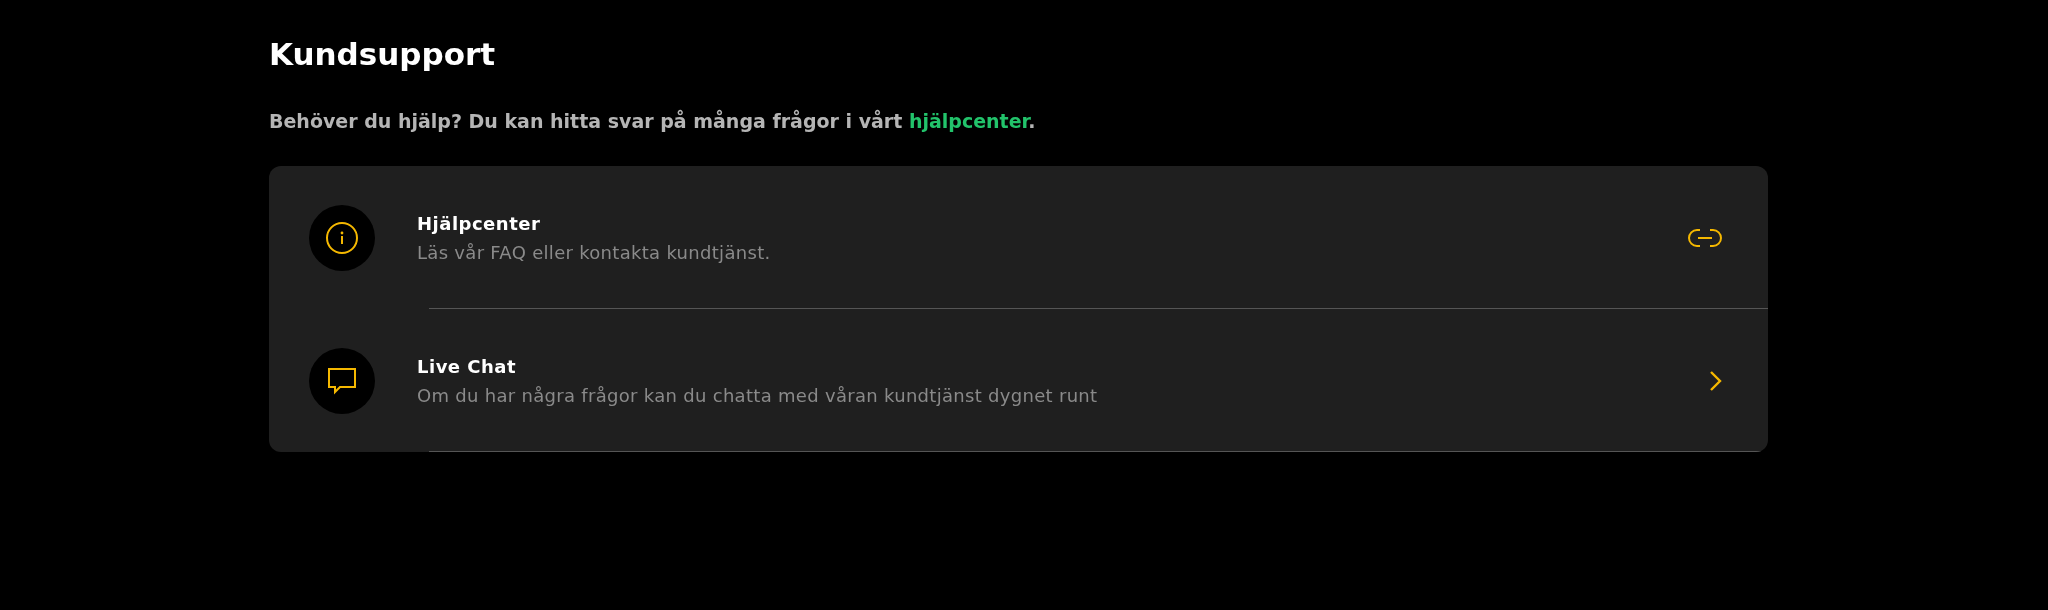  I want to click on help-center-link: hjälpcenter, so click(968, 121).